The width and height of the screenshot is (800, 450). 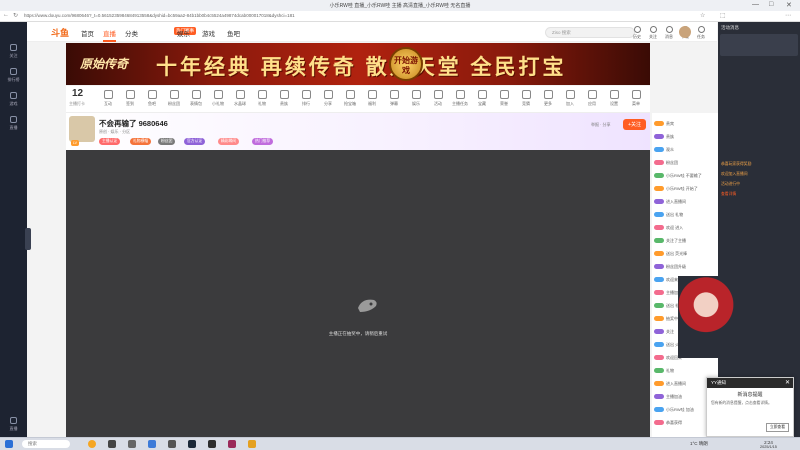 I want to click on toolbar-item: 小礼物, so click(x=218, y=98).